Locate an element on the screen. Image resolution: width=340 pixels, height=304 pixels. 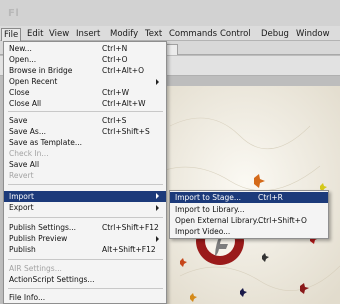
menu-window: Window is located at coordinates (313, 34).